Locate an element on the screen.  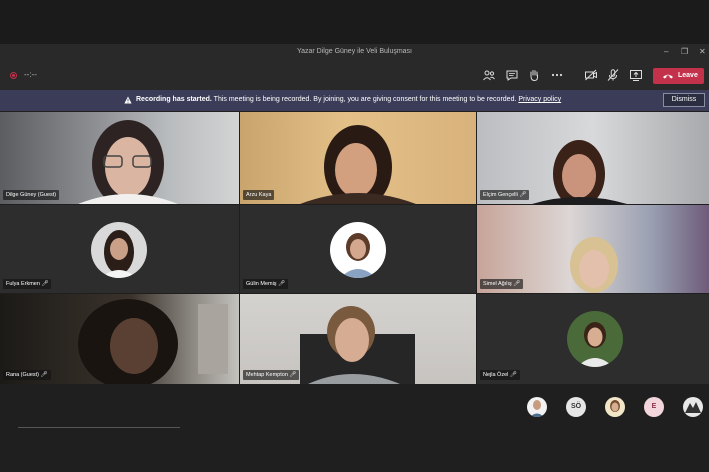
top-background is located at coordinates (354, 22).